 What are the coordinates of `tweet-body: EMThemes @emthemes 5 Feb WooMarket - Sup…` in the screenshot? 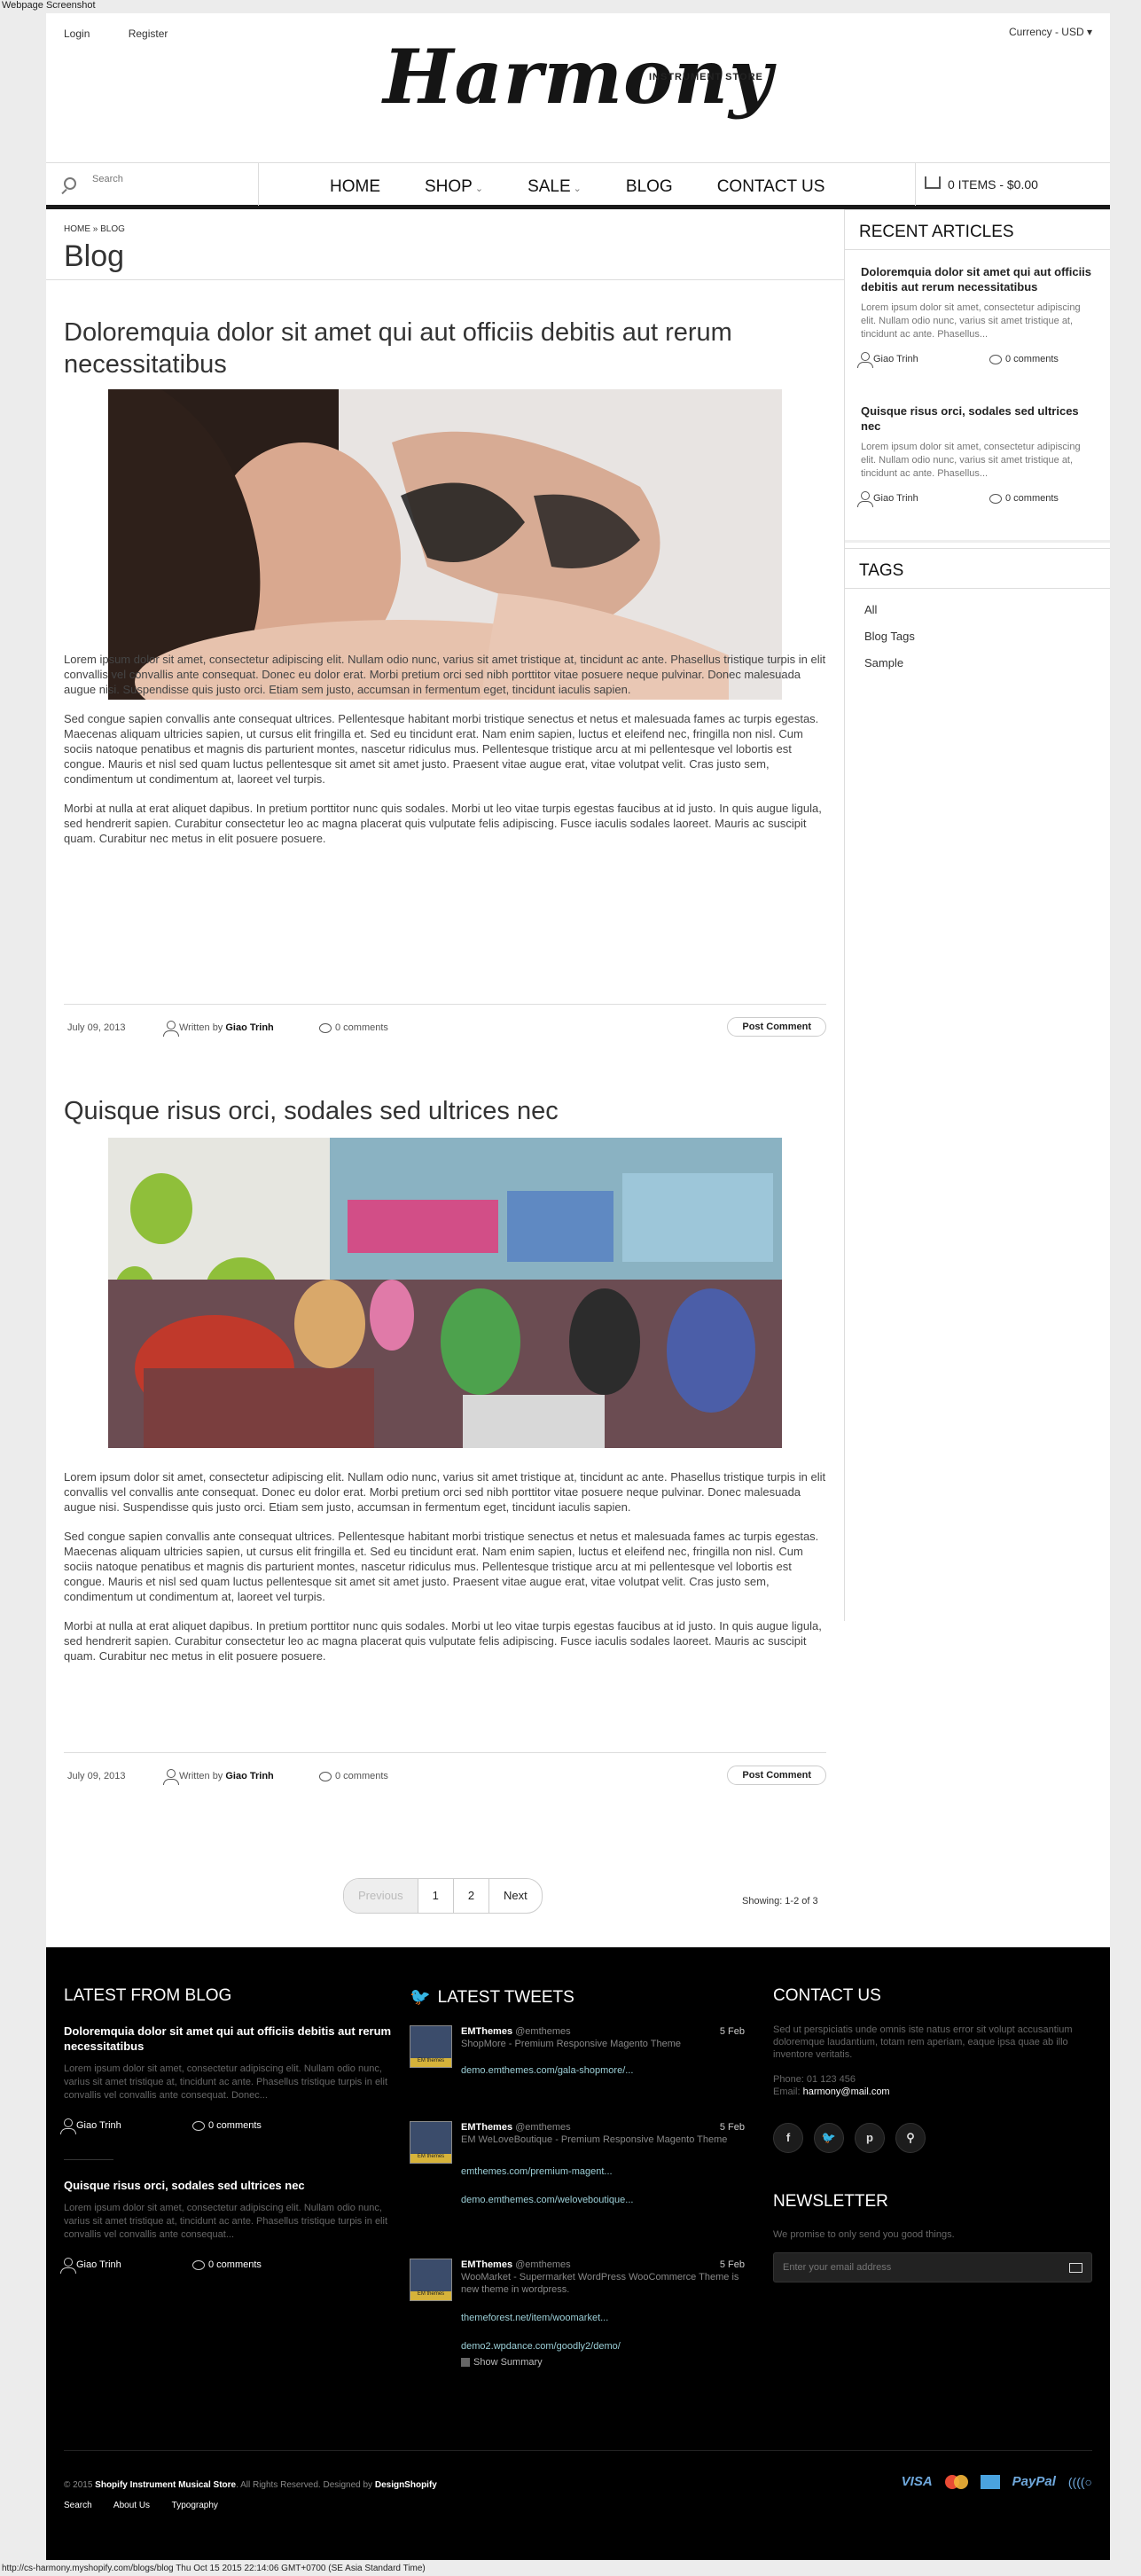 It's located at (603, 2314).